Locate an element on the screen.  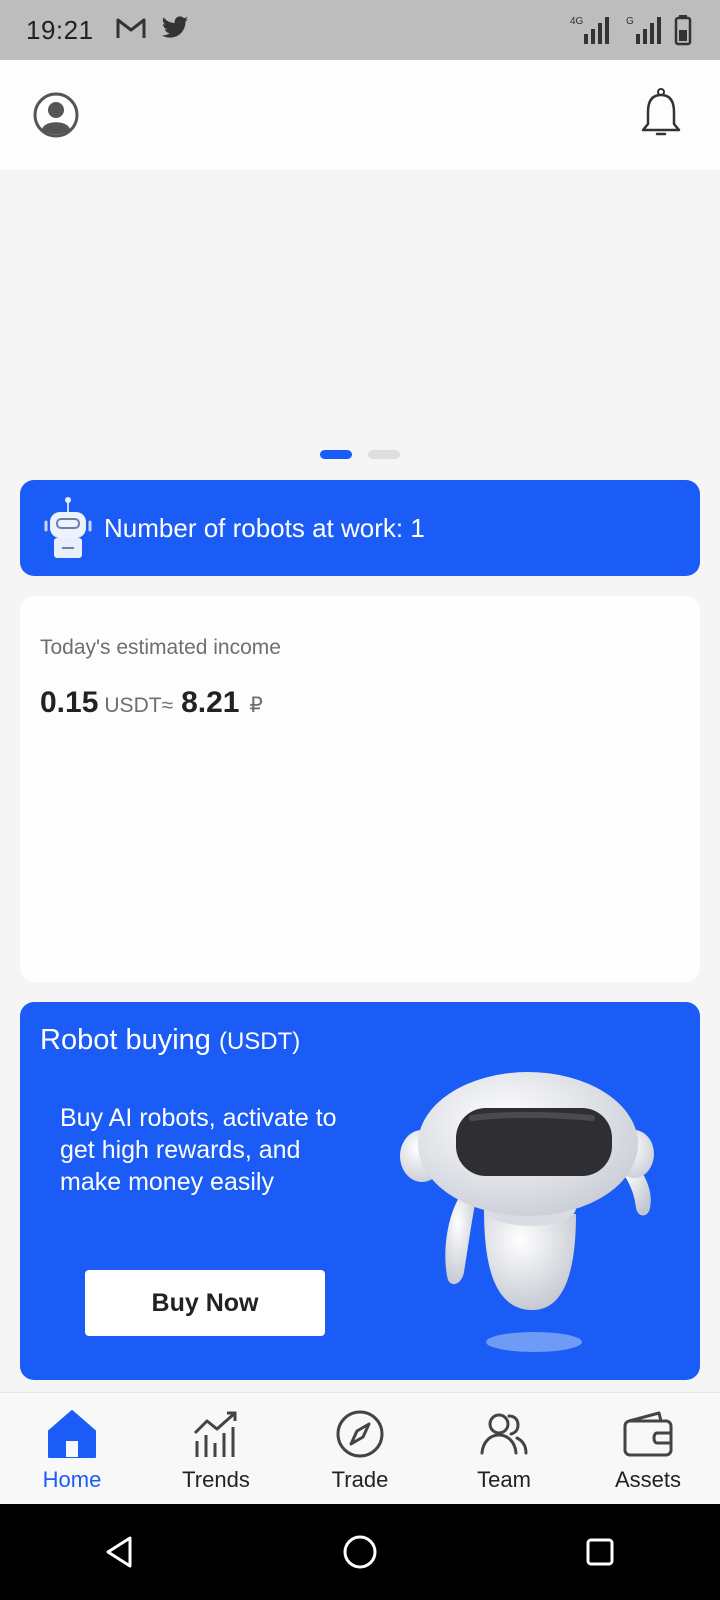
nav-trends: Trends is located at coordinates (216, 1449).